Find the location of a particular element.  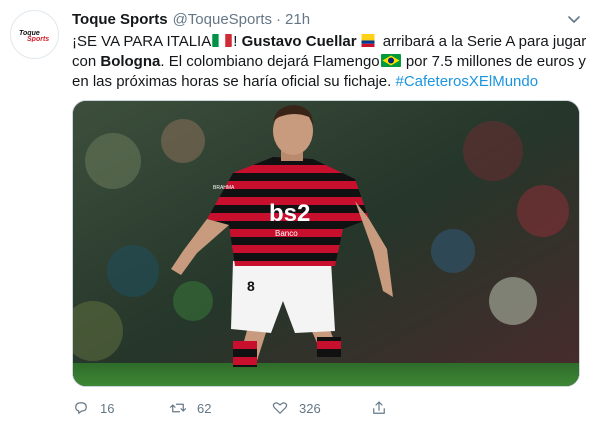

like-button: 326 is located at coordinates (296, 408).